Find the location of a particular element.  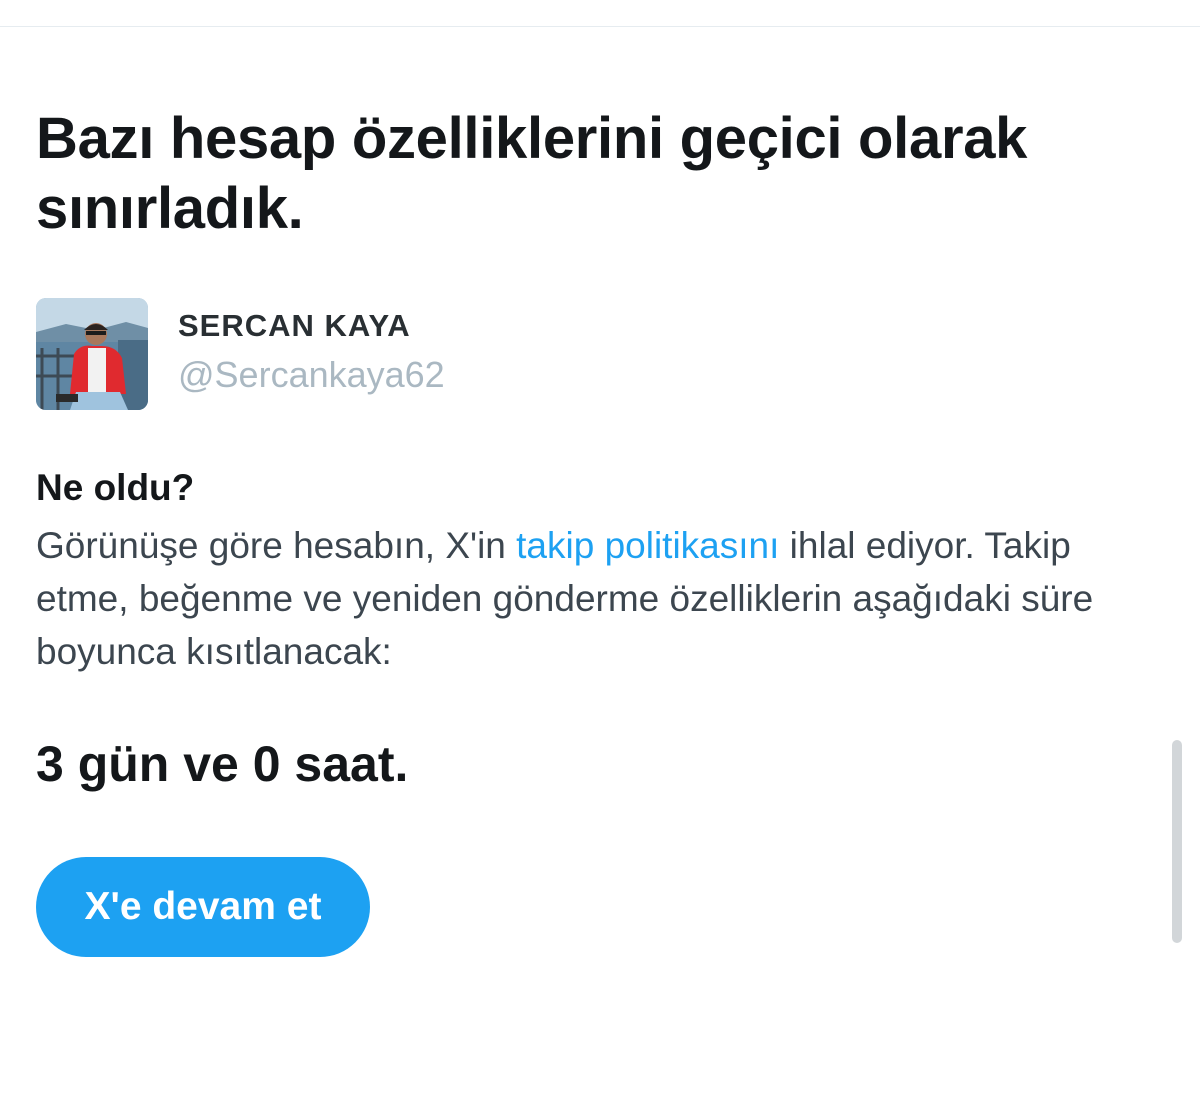

section-heading: Ne oldu? is located at coordinates (115, 487).